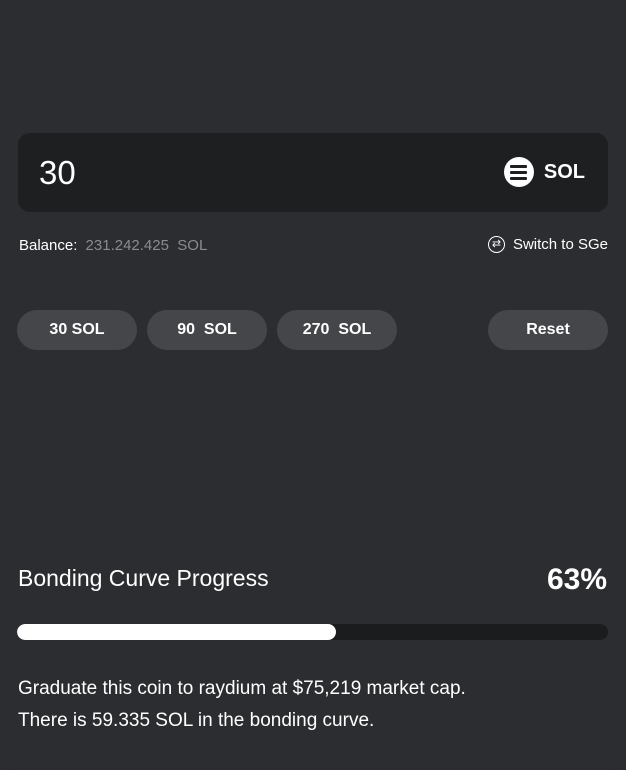 This screenshot has width=626, height=770. What do you see at coordinates (77, 330) in the screenshot?
I see `quick-amount-30-button: 30 SOL` at bounding box center [77, 330].